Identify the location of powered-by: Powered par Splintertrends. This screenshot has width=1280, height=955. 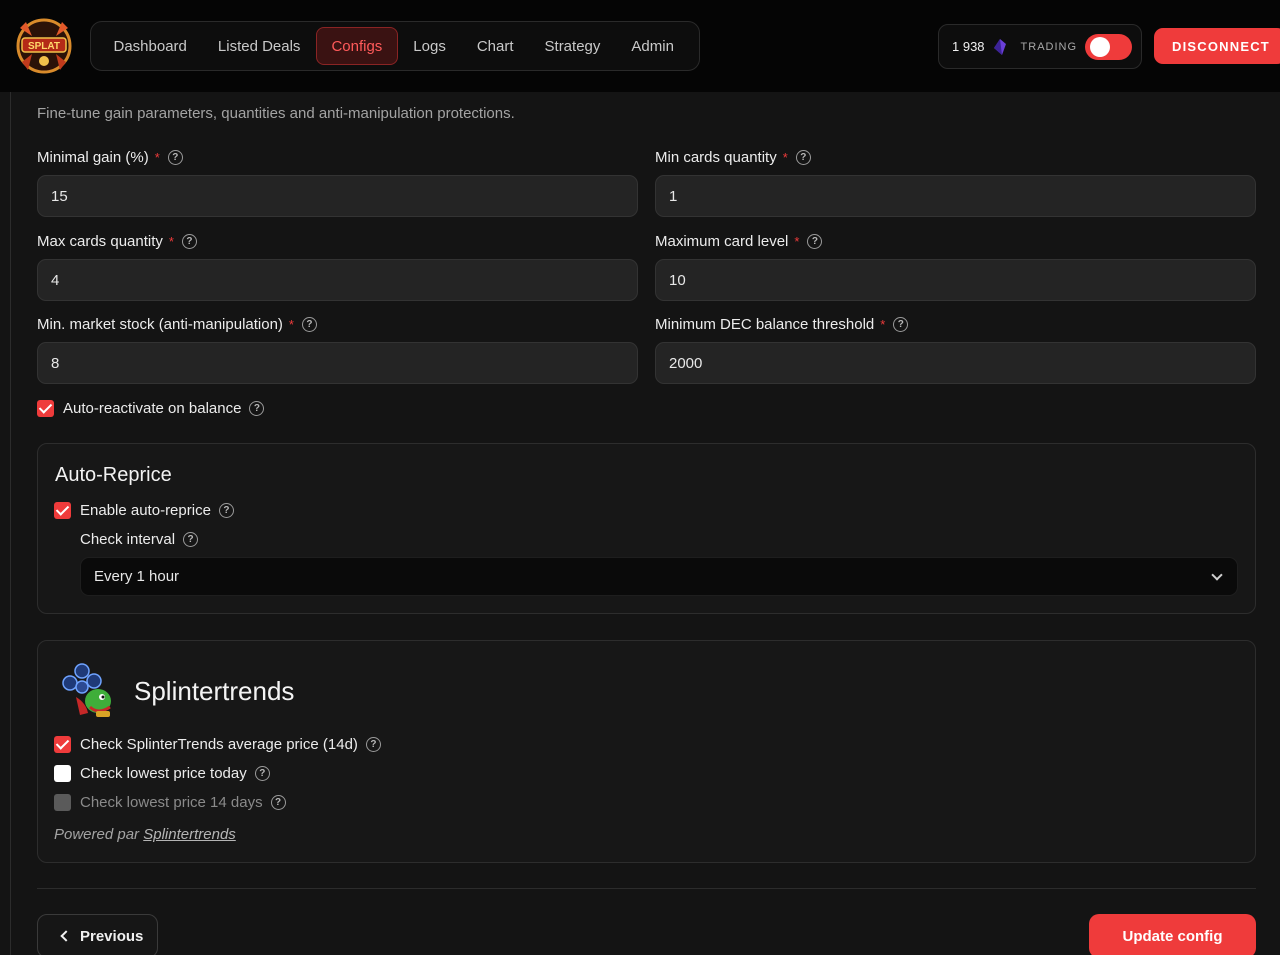
(145, 834).